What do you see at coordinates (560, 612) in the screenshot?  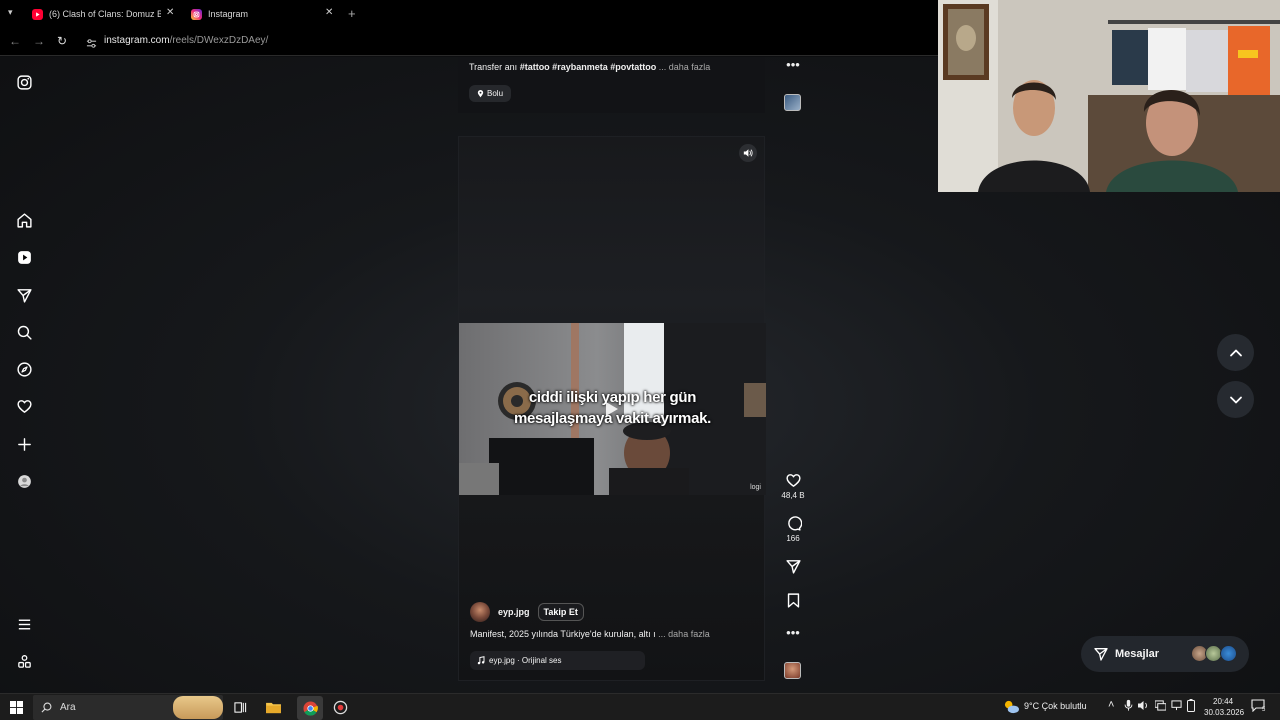 I see `follow-button: Takip Et` at bounding box center [560, 612].